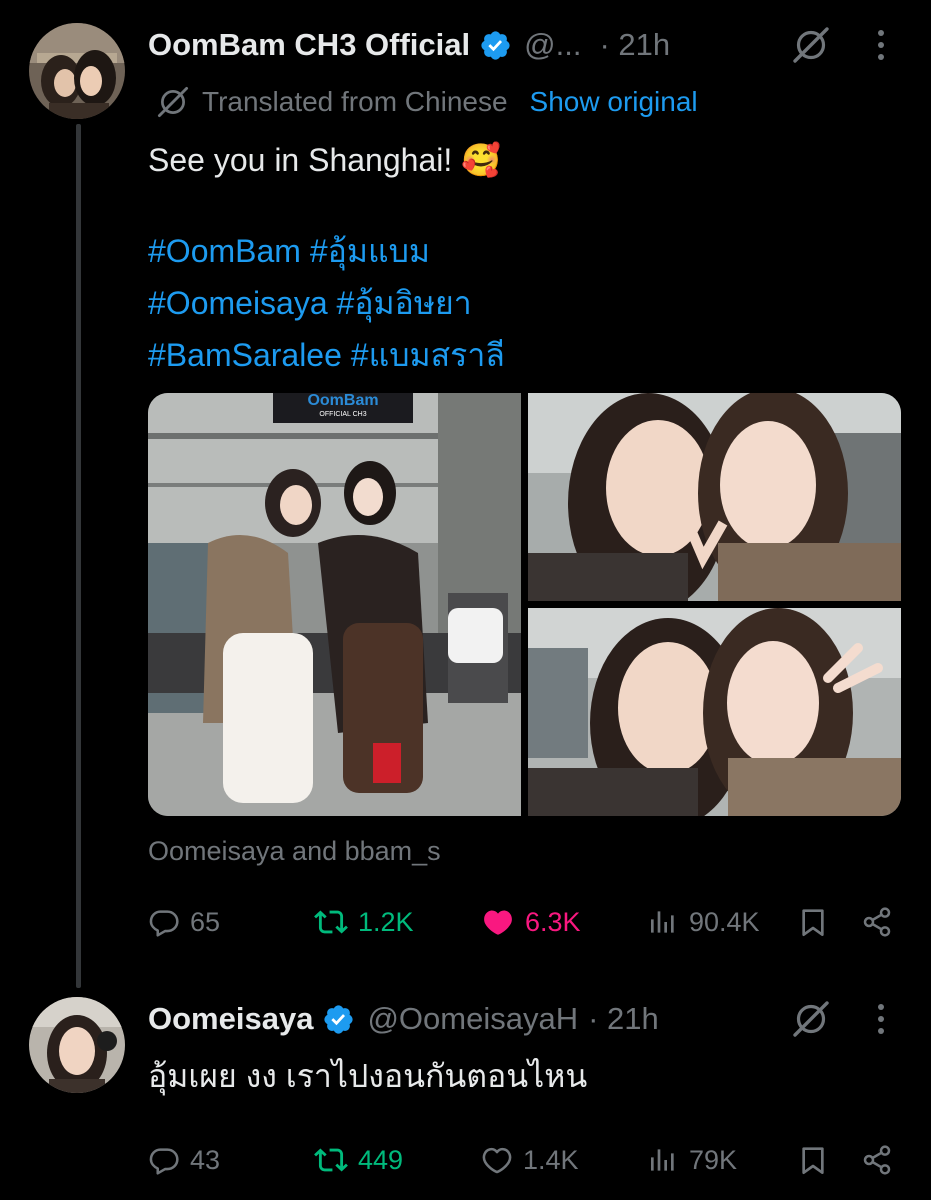 The width and height of the screenshot is (931, 1200). What do you see at coordinates (355, 101) in the screenshot?
I see `translation-note: Translated from Chinese` at bounding box center [355, 101].